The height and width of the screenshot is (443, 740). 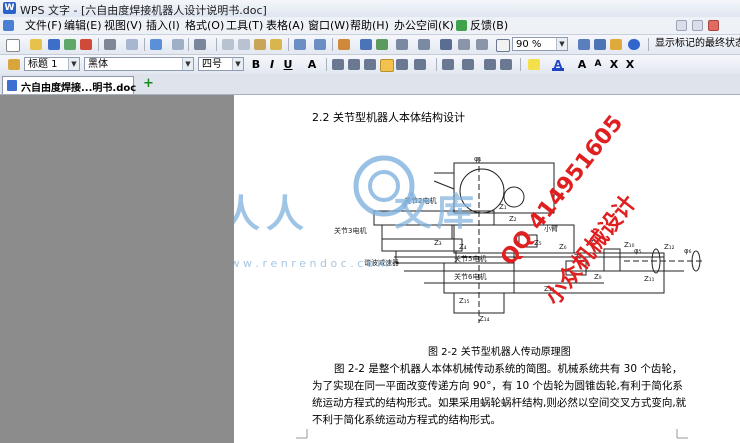 I want to click on highlight-icon, so click(x=534, y=64).